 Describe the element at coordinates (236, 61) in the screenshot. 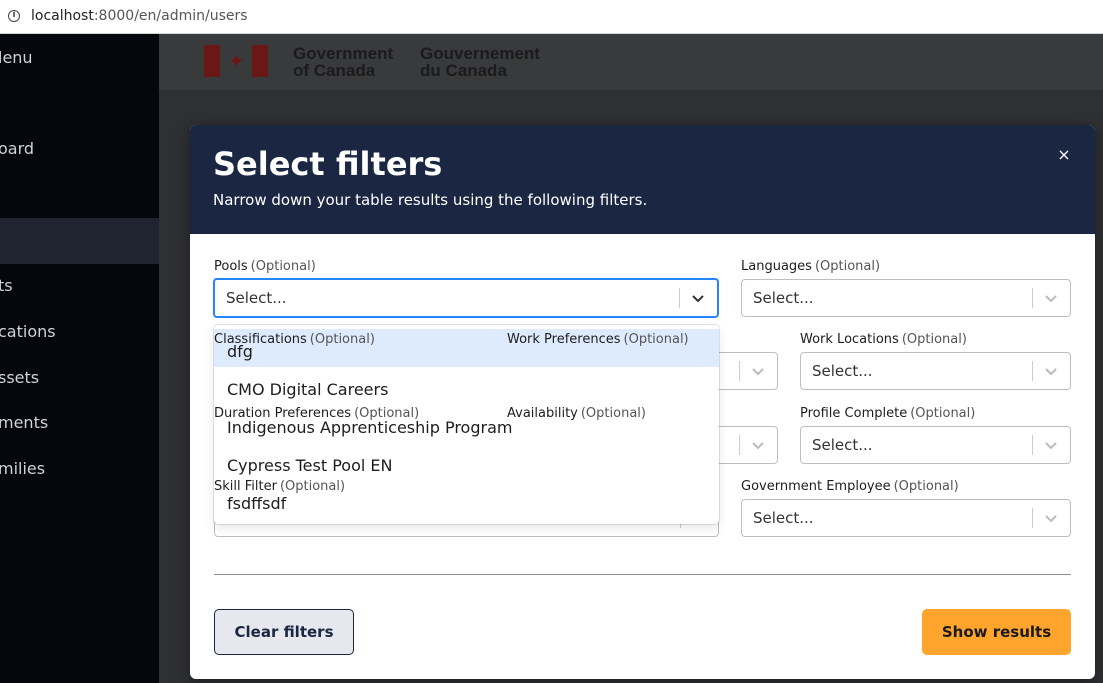

I see `canada-flag-icon: ✦` at that location.